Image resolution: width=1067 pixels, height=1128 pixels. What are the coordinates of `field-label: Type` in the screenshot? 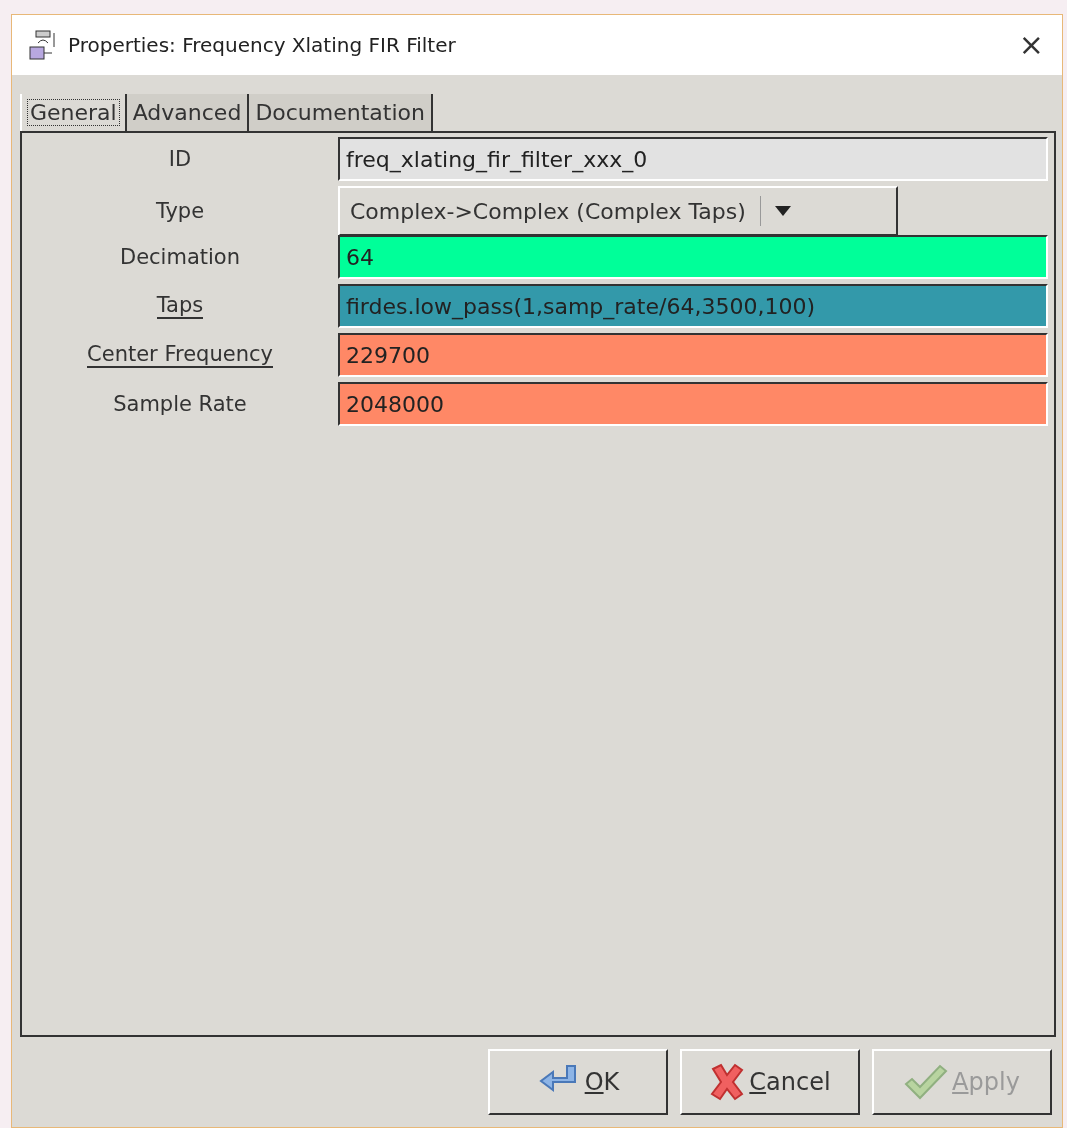 It's located at (180, 211).